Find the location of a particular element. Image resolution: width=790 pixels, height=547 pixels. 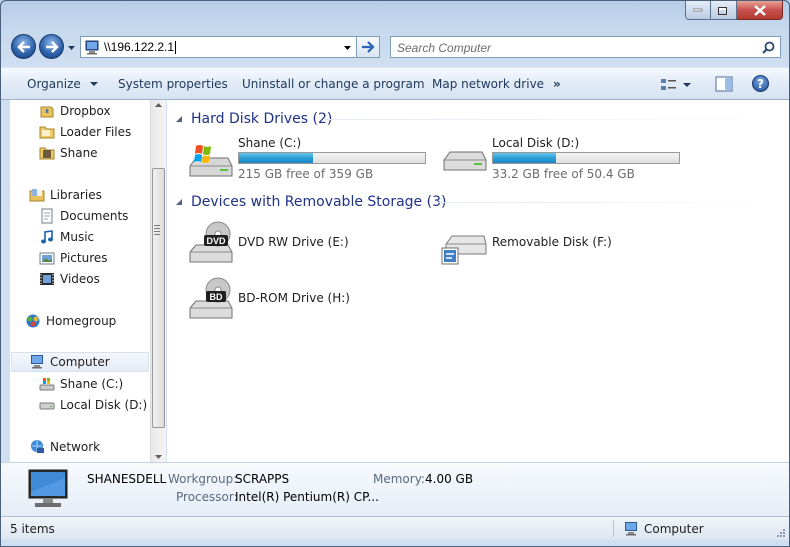

organize-label: Organize is located at coordinates (54, 84).